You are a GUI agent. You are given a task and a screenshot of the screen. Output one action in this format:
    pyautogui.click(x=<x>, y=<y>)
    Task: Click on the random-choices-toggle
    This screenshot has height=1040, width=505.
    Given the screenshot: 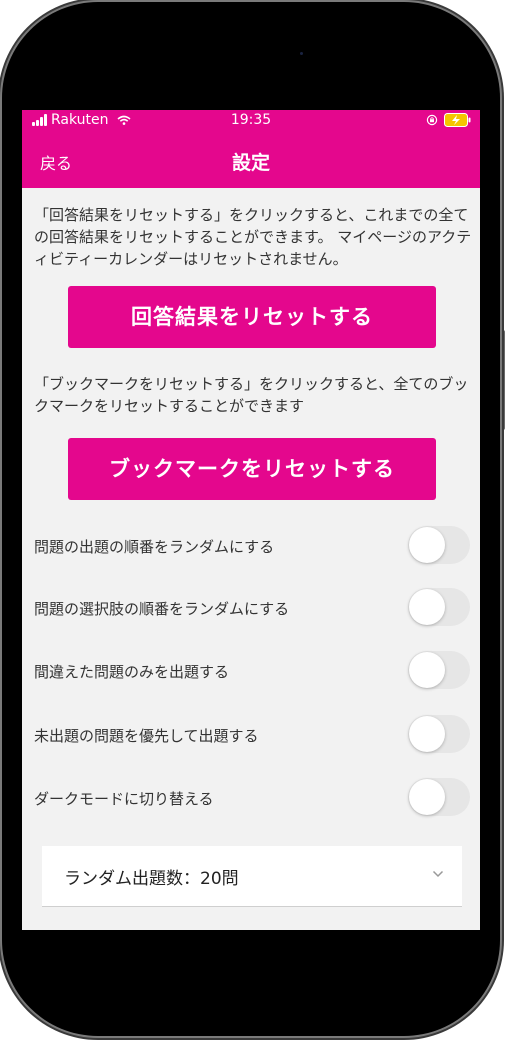 What is the action you would take?
    pyautogui.click(x=439, y=607)
    